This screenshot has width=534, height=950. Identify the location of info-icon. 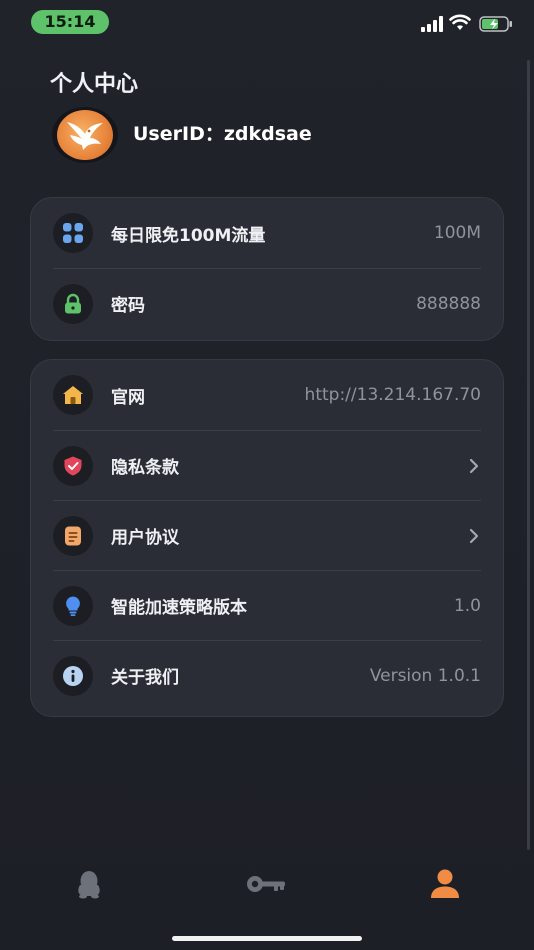
(73, 675).